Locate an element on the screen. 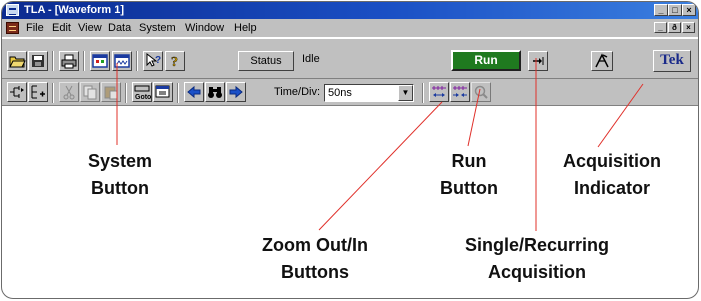 The image size is (701, 301). magnifier-button is located at coordinates (481, 92).